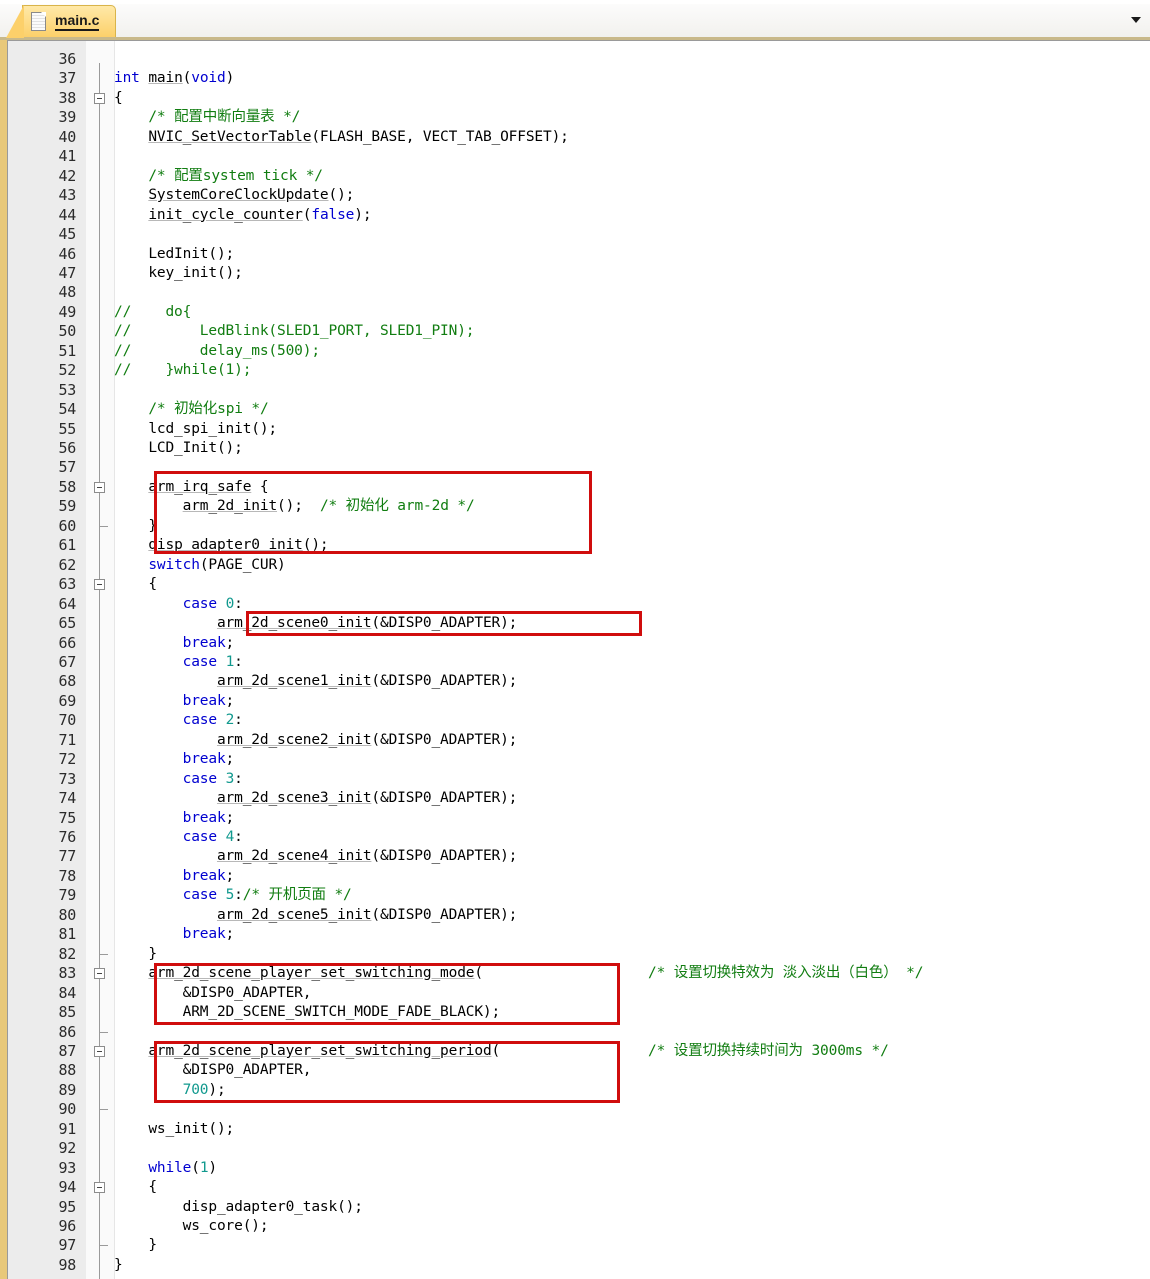 The width and height of the screenshot is (1150, 1279). I want to click on code-line: 47 key_init();, so click(579, 273).